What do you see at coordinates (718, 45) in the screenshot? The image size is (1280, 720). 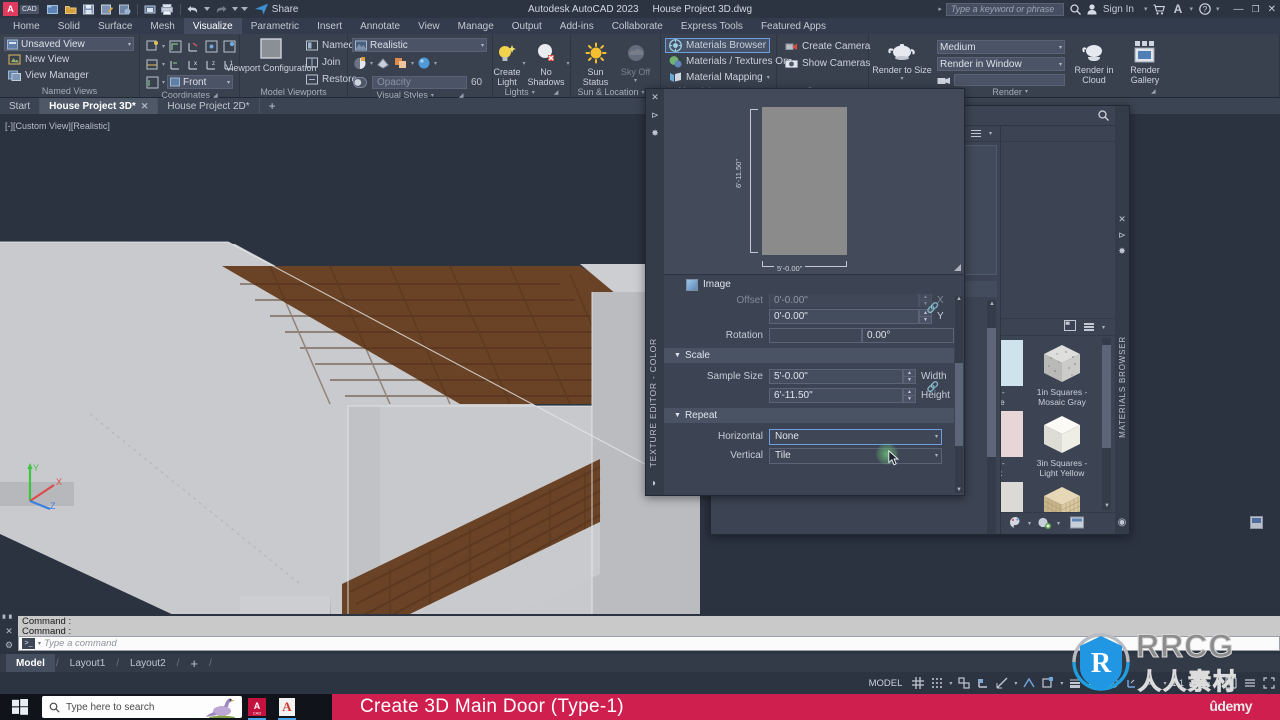 I see `materials-browser-button: Materials Browser` at bounding box center [718, 45].